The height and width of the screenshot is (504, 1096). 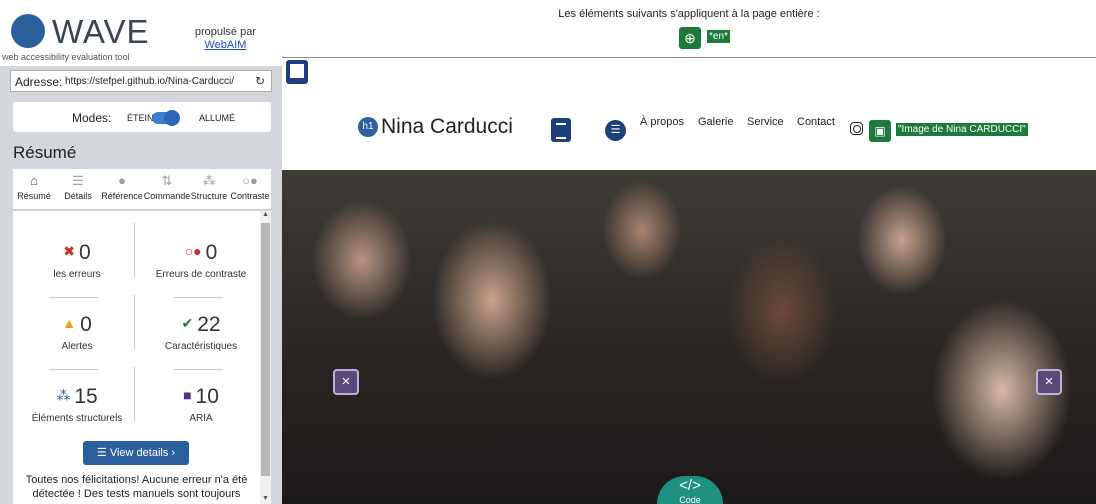 What do you see at coordinates (166, 118) in the screenshot?
I see `mode-toggle` at bounding box center [166, 118].